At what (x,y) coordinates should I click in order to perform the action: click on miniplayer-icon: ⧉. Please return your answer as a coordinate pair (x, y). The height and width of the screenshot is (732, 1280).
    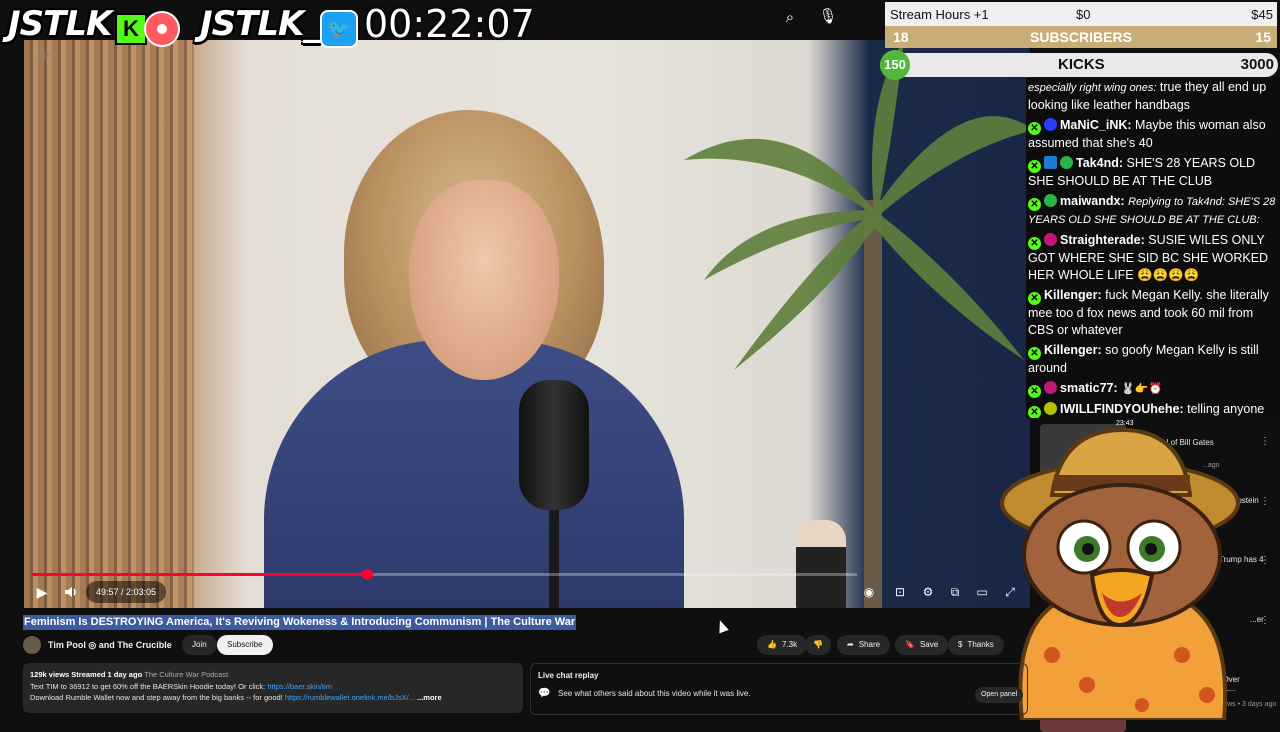
    Looking at the image, I should click on (955, 592).